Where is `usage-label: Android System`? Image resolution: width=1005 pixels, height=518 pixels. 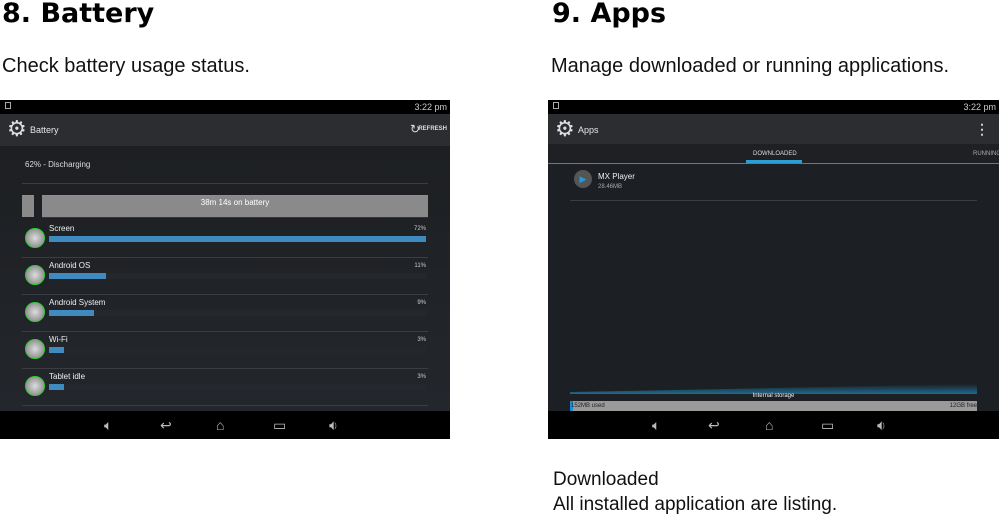
usage-label: Android System is located at coordinates (77, 302).